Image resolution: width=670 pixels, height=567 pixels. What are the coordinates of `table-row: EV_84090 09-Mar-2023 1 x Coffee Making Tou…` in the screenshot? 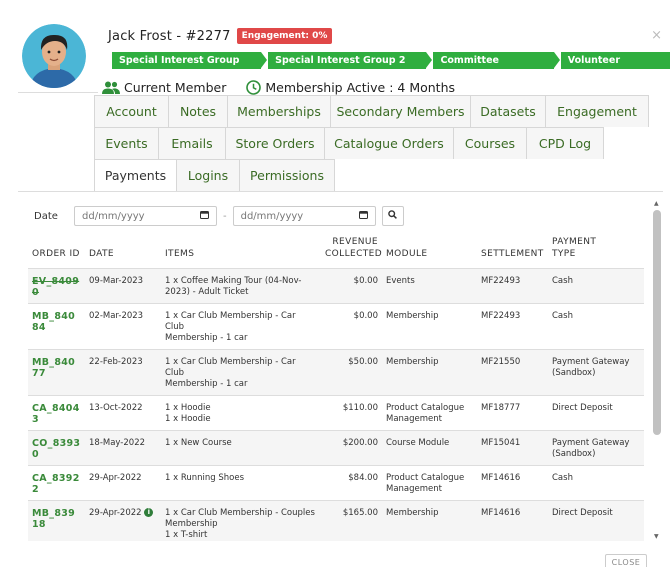 It's located at (336, 286).